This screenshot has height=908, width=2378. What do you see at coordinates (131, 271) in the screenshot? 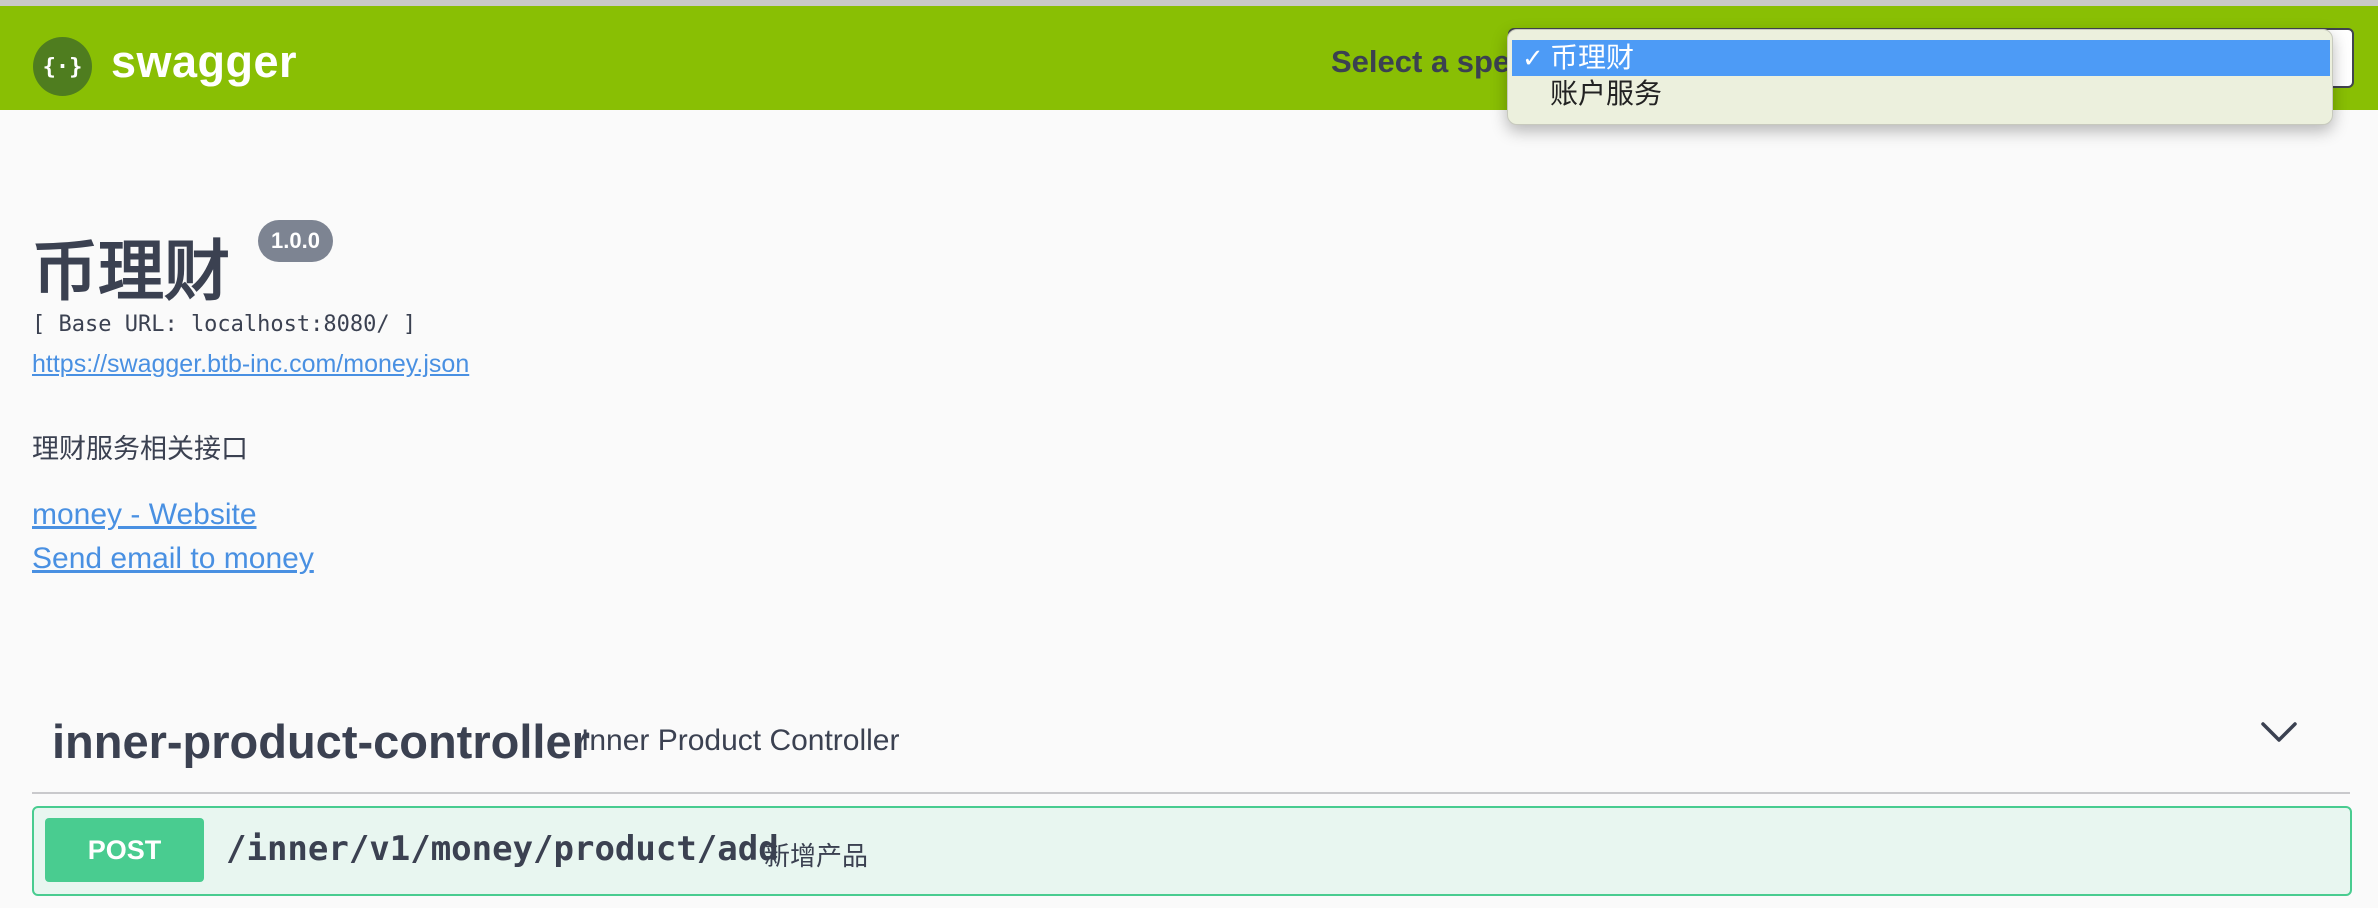
I see `api-title: 币理财` at bounding box center [131, 271].